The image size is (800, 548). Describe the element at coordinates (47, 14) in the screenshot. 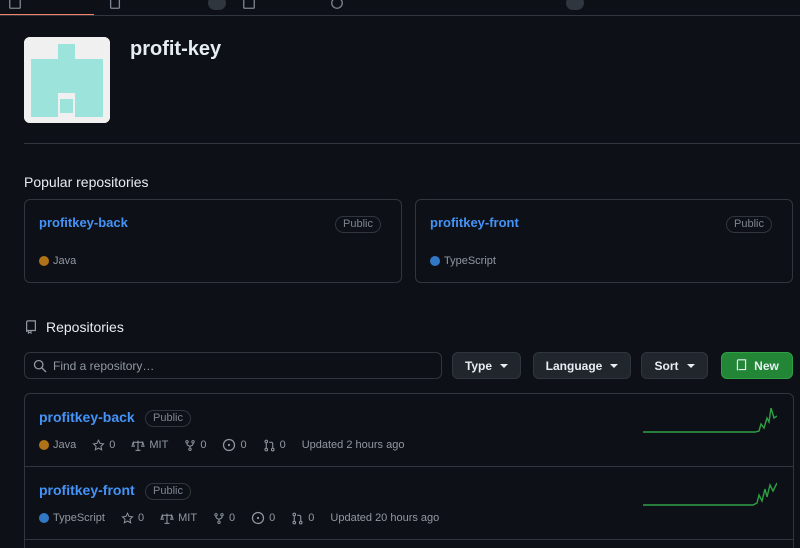

I see `active-tab-underline` at that location.